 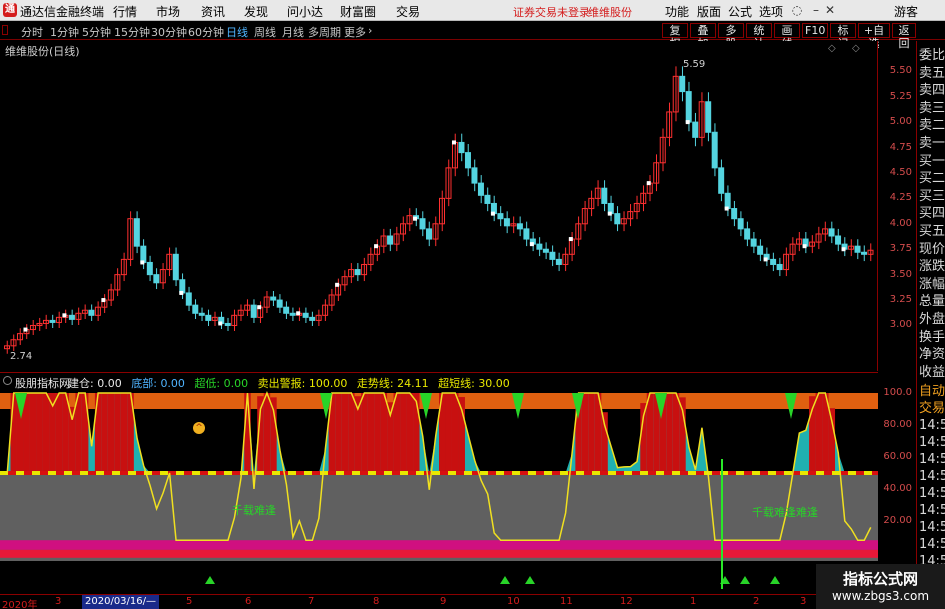 I want to click on period-60min: 60分钟, so click(x=206, y=32).